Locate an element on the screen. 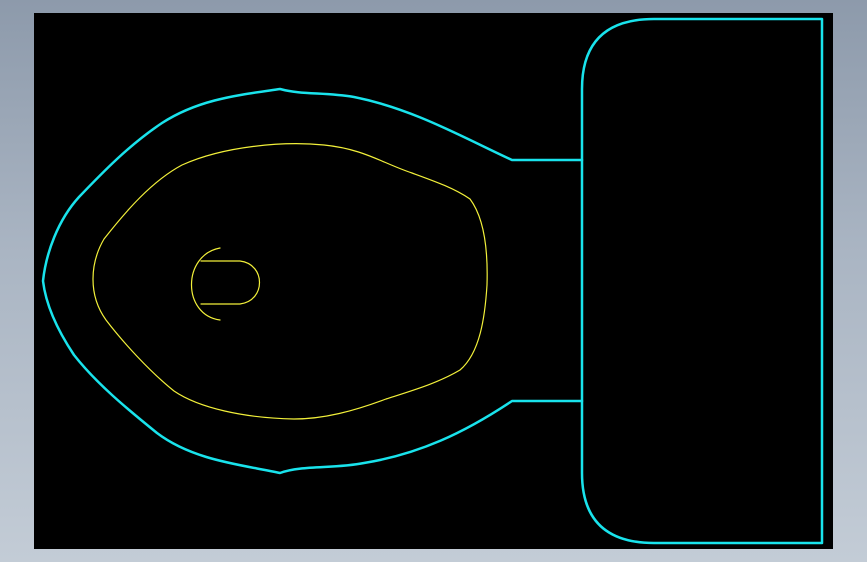 This screenshot has width=867, height=562. drain-right-cap is located at coordinates (230, 282).